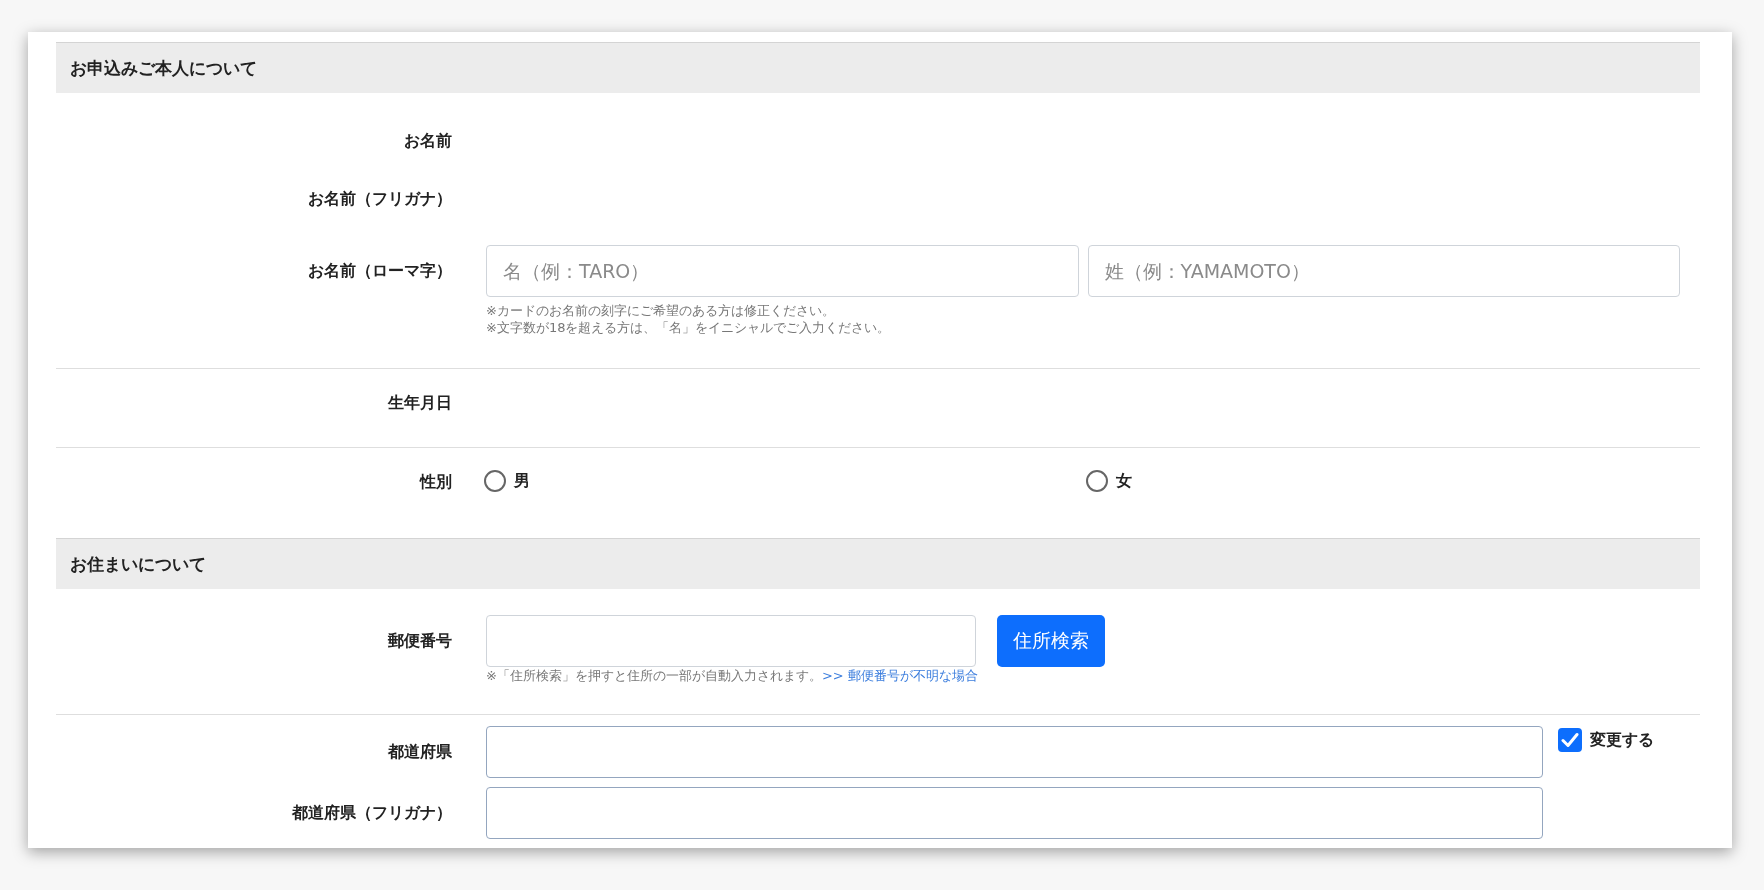  I want to click on search-button: 住所検索, so click(1051, 641).